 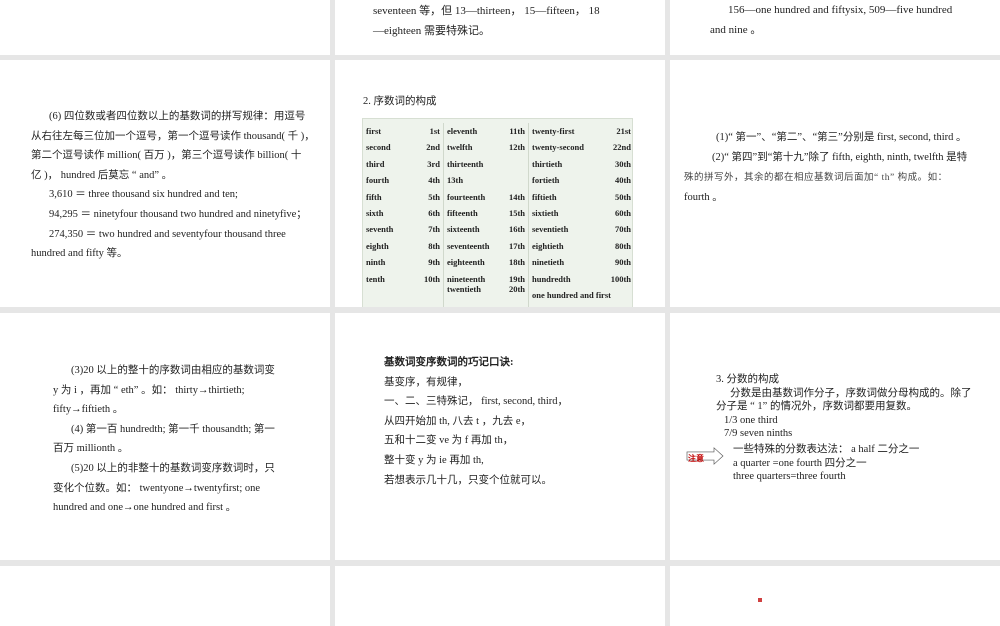 I want to click on table-row: fifteenth 15th, so click(x=486, y=213).